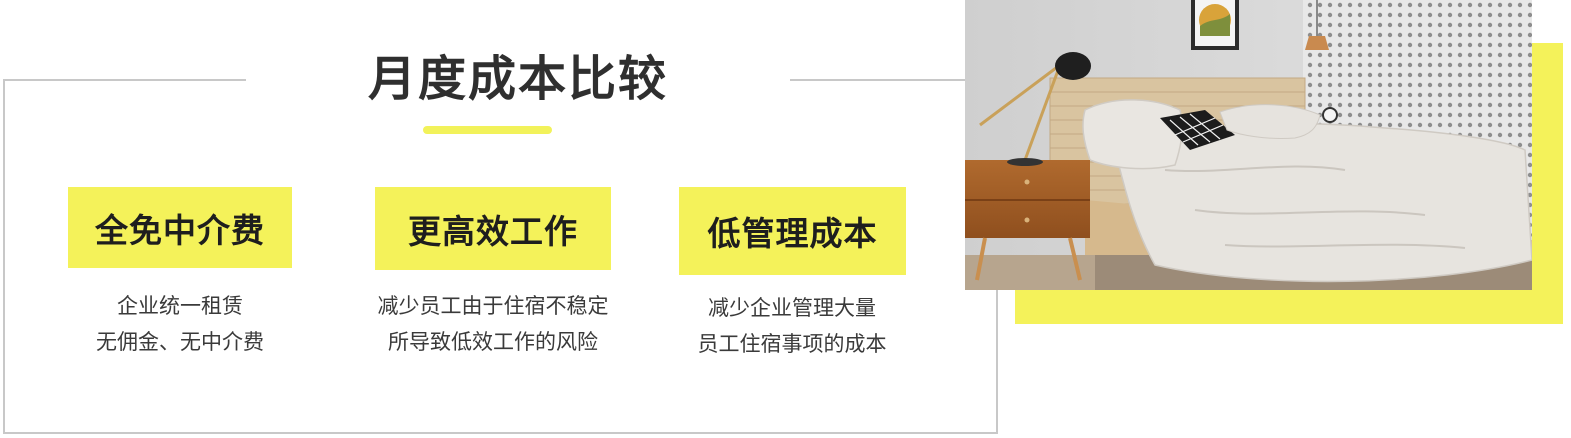  Describe the element at coordinates (180, 227) in the screenshot. I see `feature-title-no-agency-fee: 全免中介费` at that location.